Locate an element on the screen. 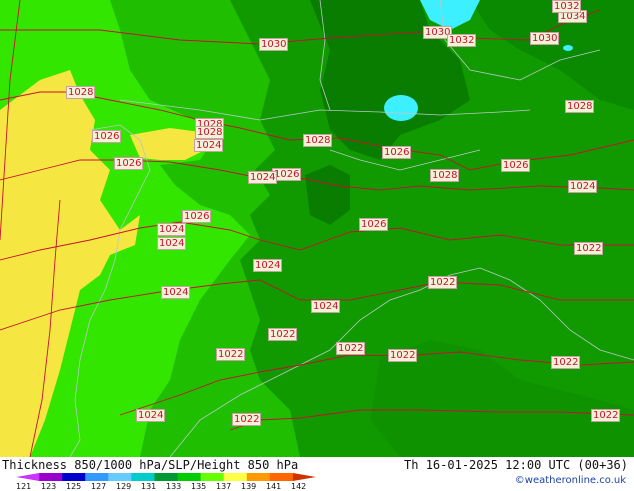 The image size is (634, 491). credit-link: ©weatheronline.co.uk is located at coordinates (570, 480).